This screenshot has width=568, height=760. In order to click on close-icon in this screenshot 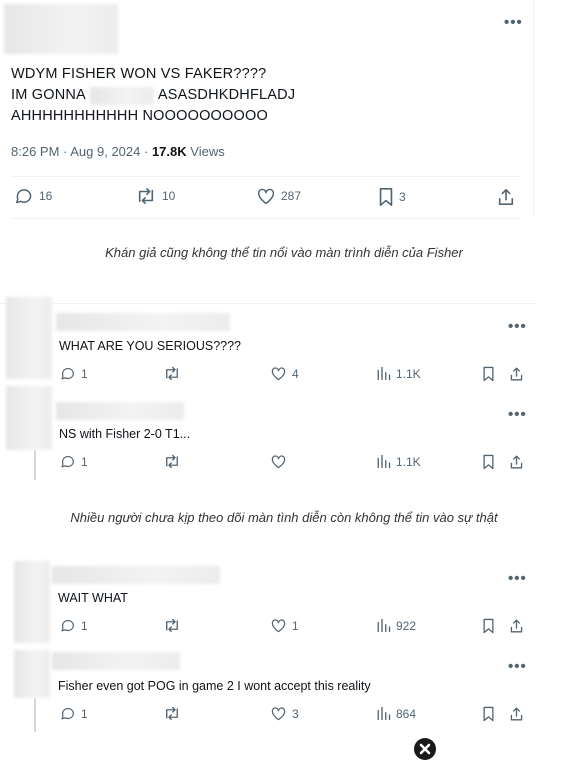, I will do `click(425, 749)`.